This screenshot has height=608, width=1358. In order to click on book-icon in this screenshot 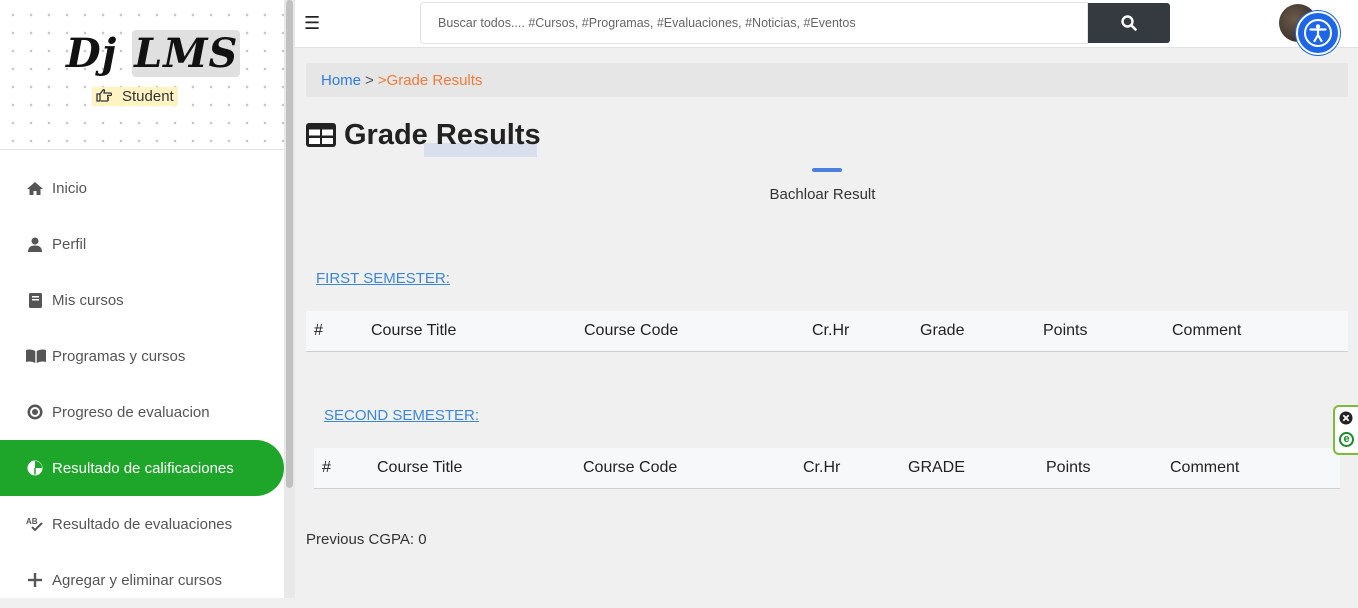, I will do `click(35, 300)`.